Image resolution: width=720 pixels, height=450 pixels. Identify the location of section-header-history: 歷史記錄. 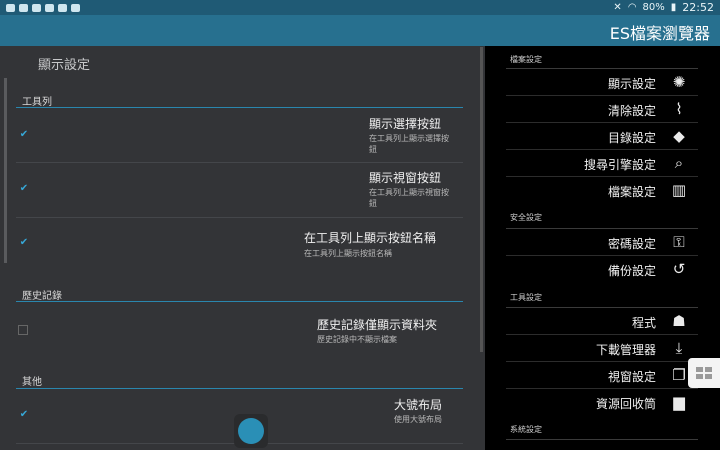
(42, 296).